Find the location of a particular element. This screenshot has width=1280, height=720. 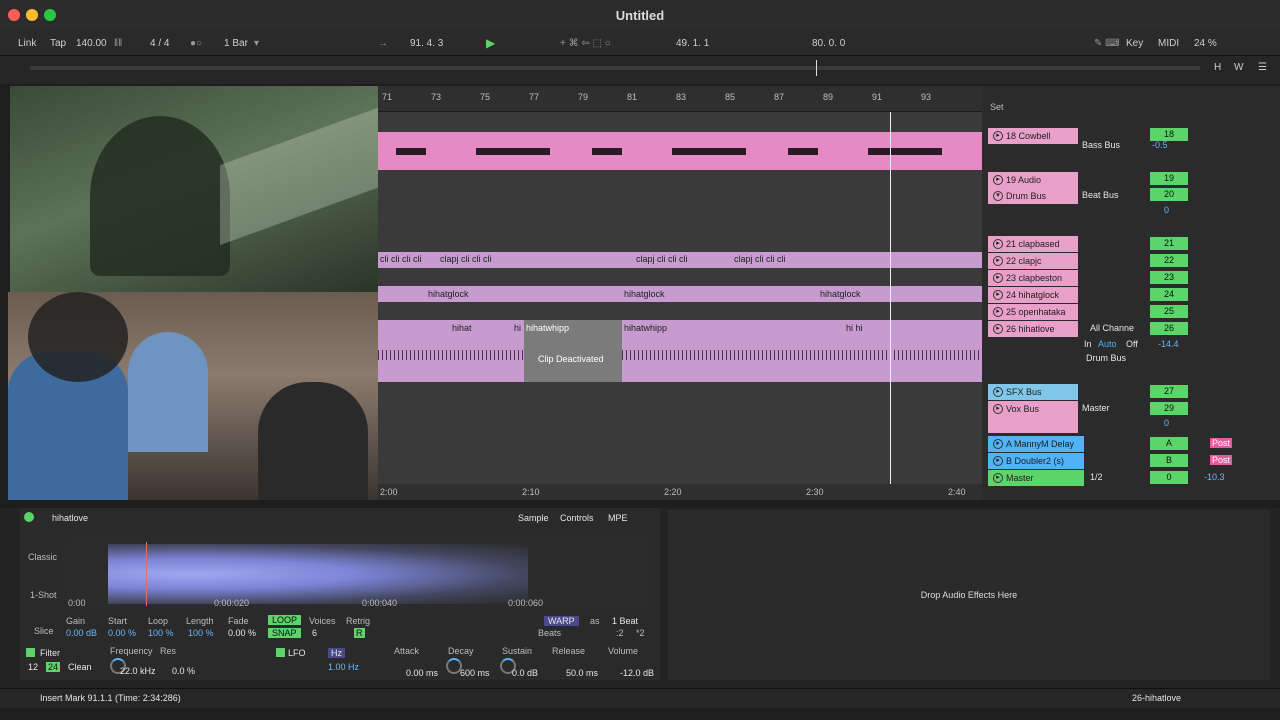

tab-sample: Sample is located at coordinates (533, 518).